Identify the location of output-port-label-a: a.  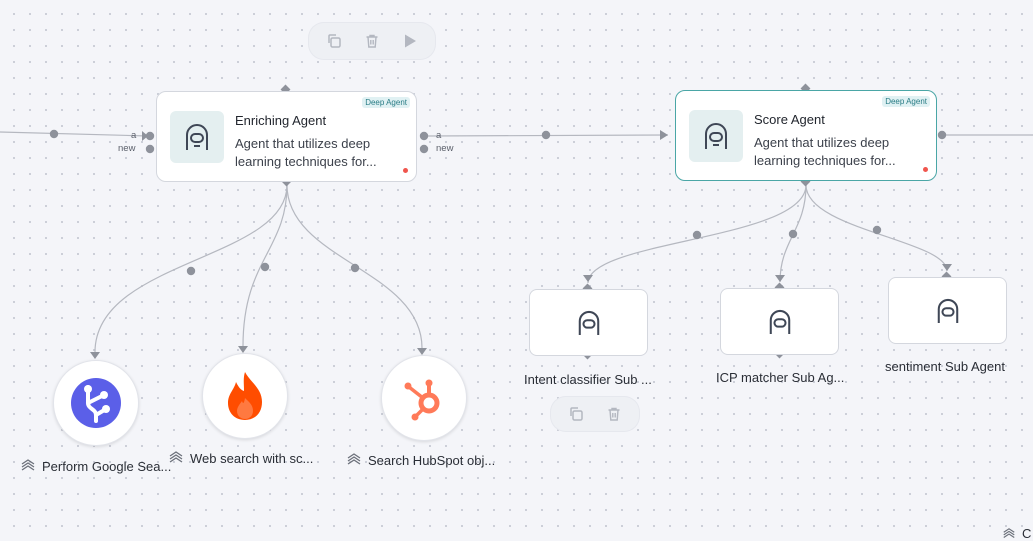
(439, 135).